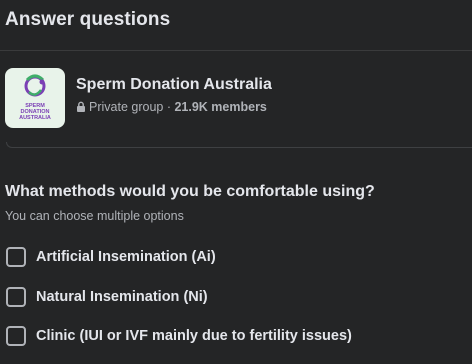  Describe the element at coordinates (236, 259) in the screenshot. I see `option-artificial-insemination: Artificial Insemination (Ai)` at that location.